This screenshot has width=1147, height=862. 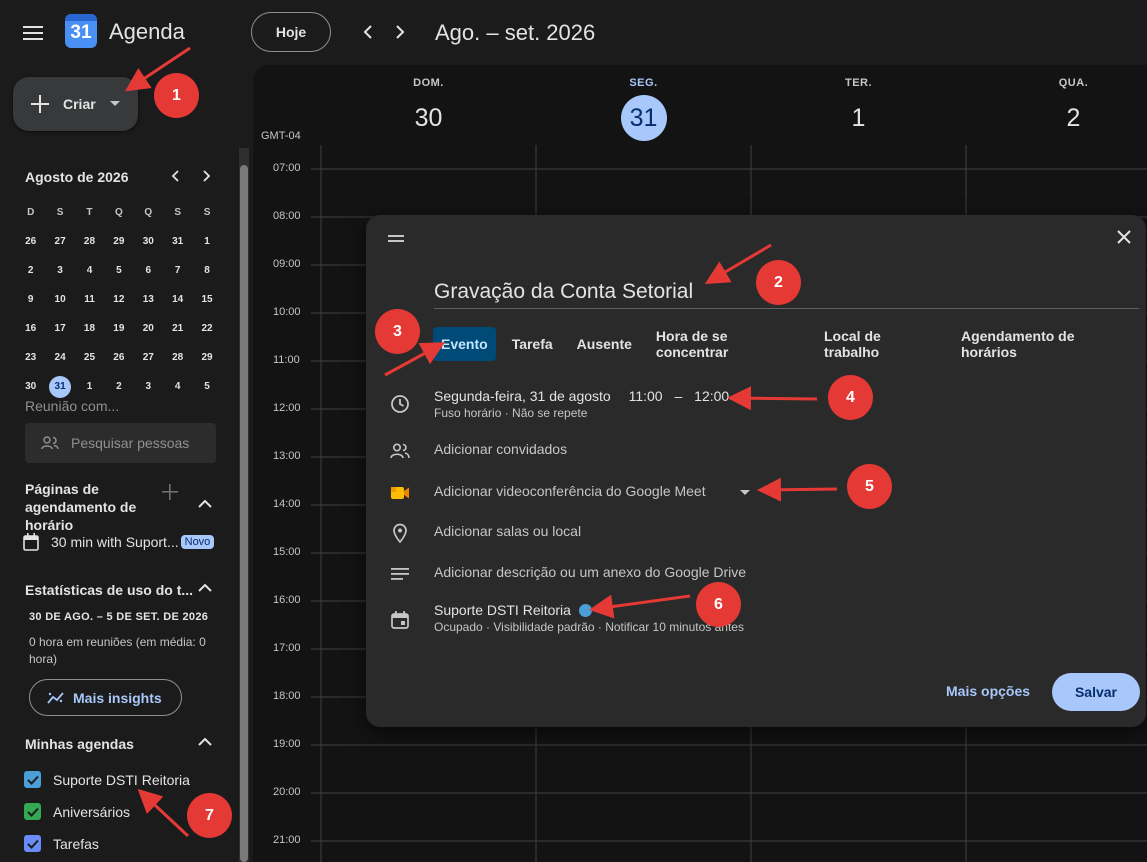 What do you see at coordinates (522, 396) in the screenshot?
I see `event-date: Segunda-feira, 31 de agosto` at bounding box center [522, 396].